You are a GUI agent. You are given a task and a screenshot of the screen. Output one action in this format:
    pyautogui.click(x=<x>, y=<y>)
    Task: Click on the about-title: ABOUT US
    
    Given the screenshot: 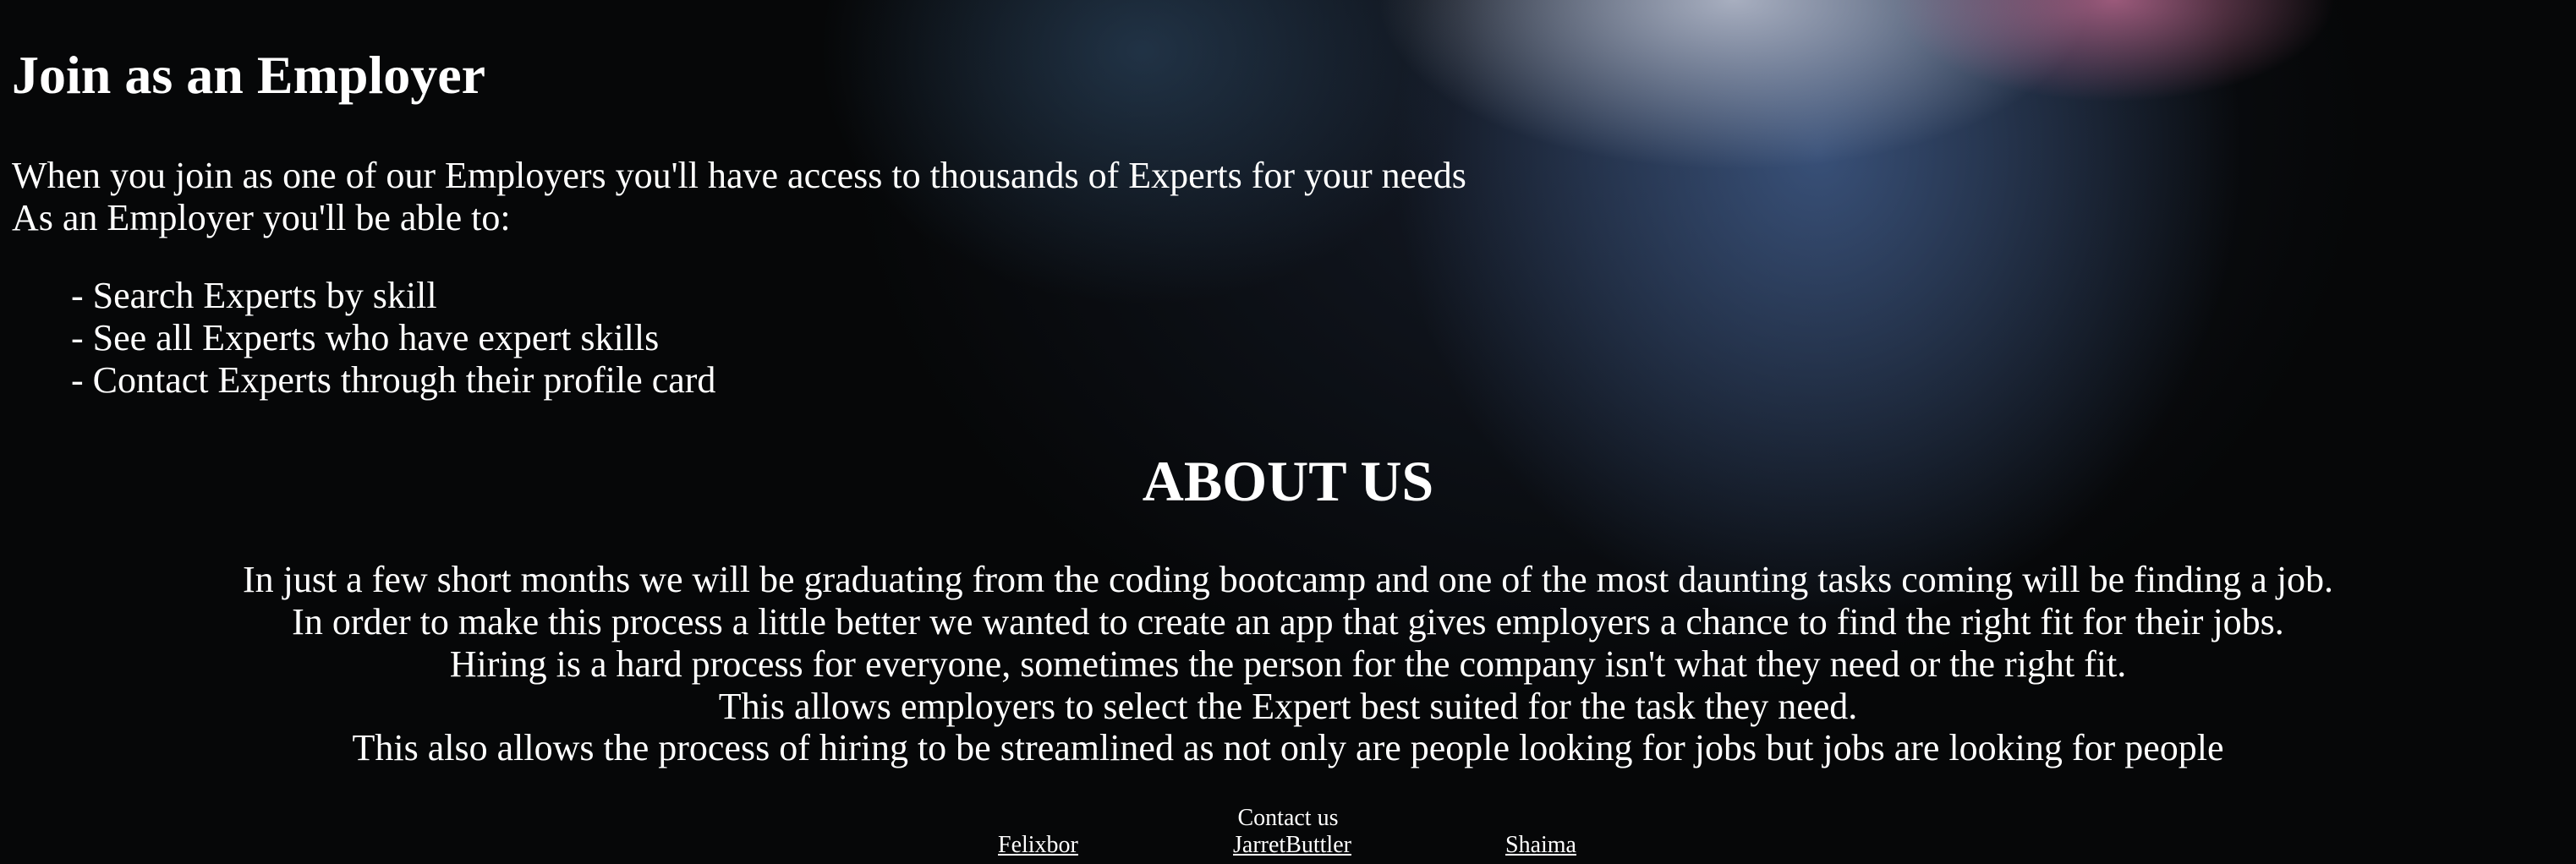 What is the action you would take?
    pyautogui.click(x=1288, y=481)
    